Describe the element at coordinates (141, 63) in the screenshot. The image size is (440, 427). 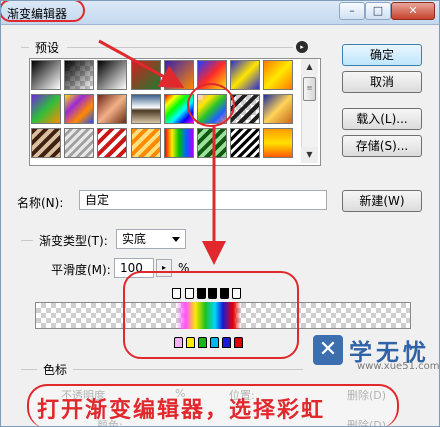
I see `arrow-to-preset` at that location.